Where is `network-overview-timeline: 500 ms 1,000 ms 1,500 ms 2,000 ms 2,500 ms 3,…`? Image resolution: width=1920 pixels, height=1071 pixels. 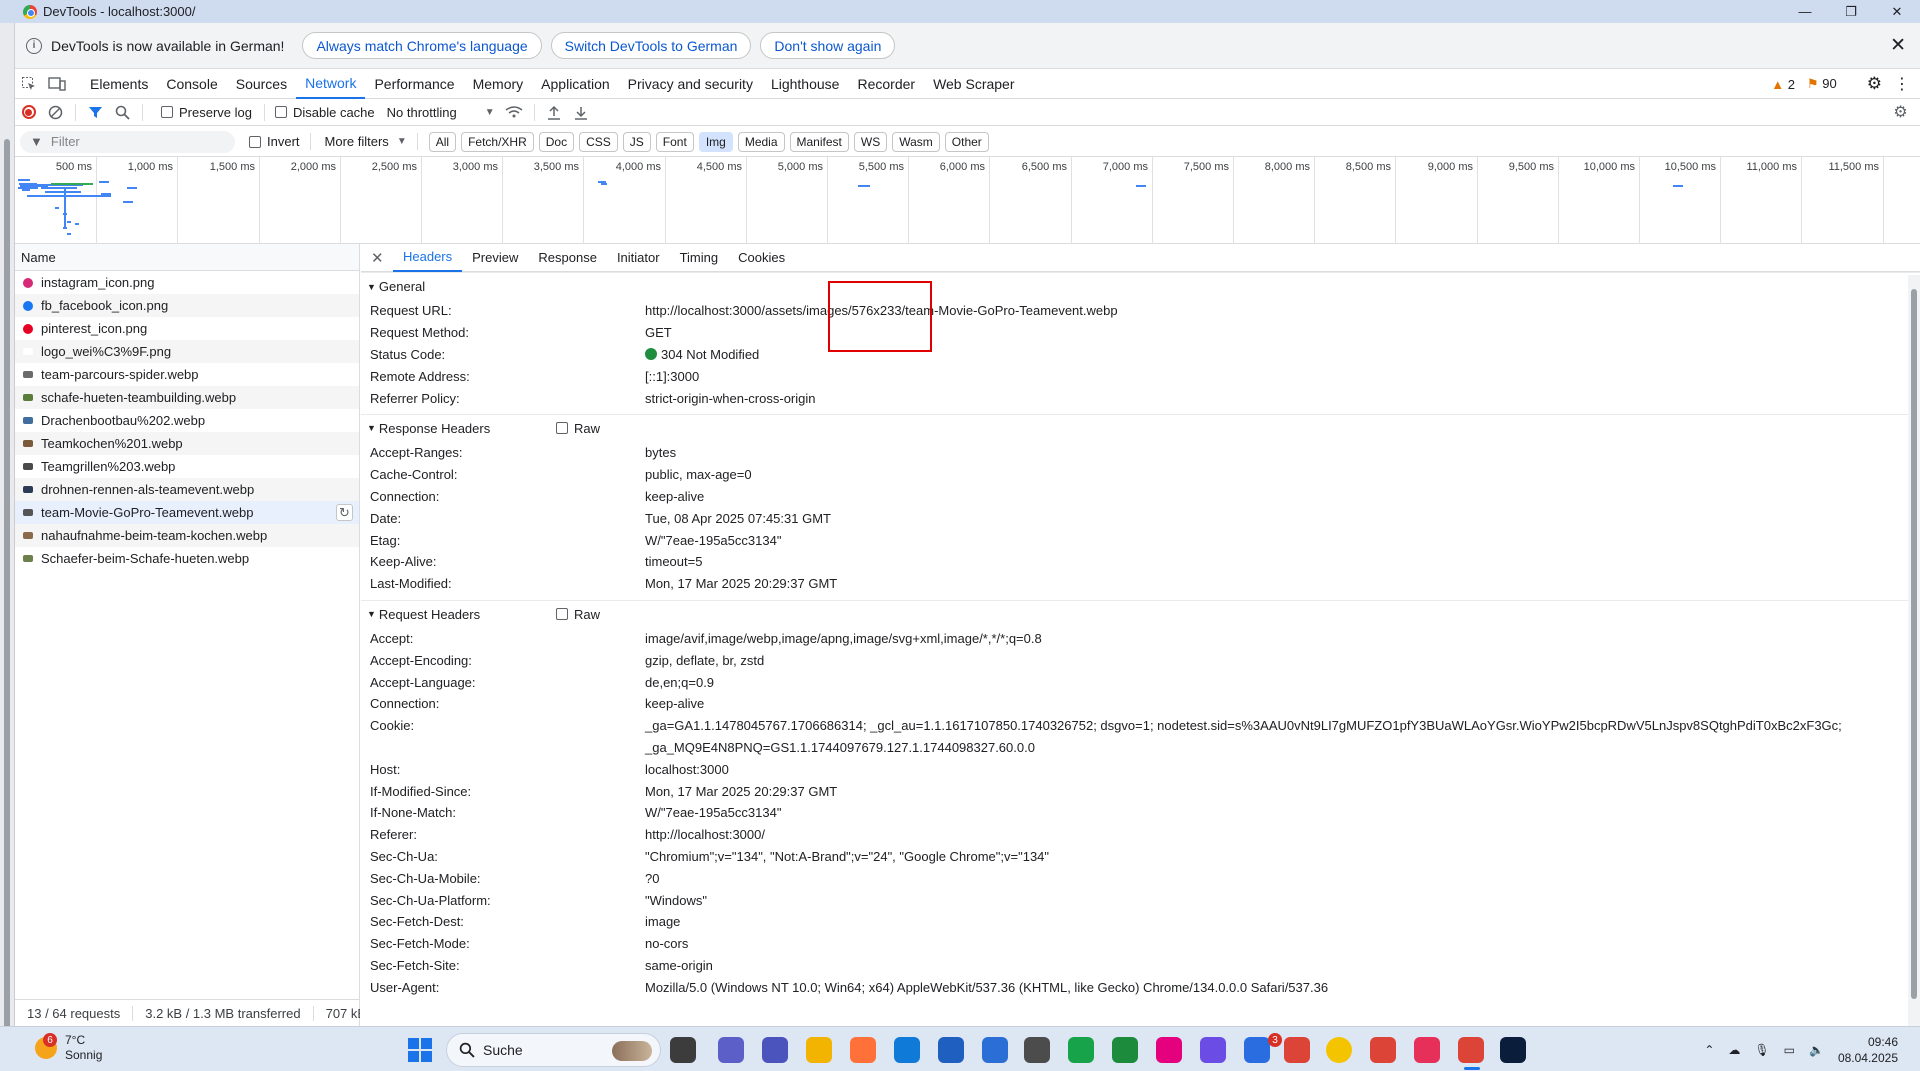 network-overview-timeline: 500 ms 1,000 ms 1,500 ms 2,000 ms 2,500 ms 3,… is located at coordinates (967, 200).